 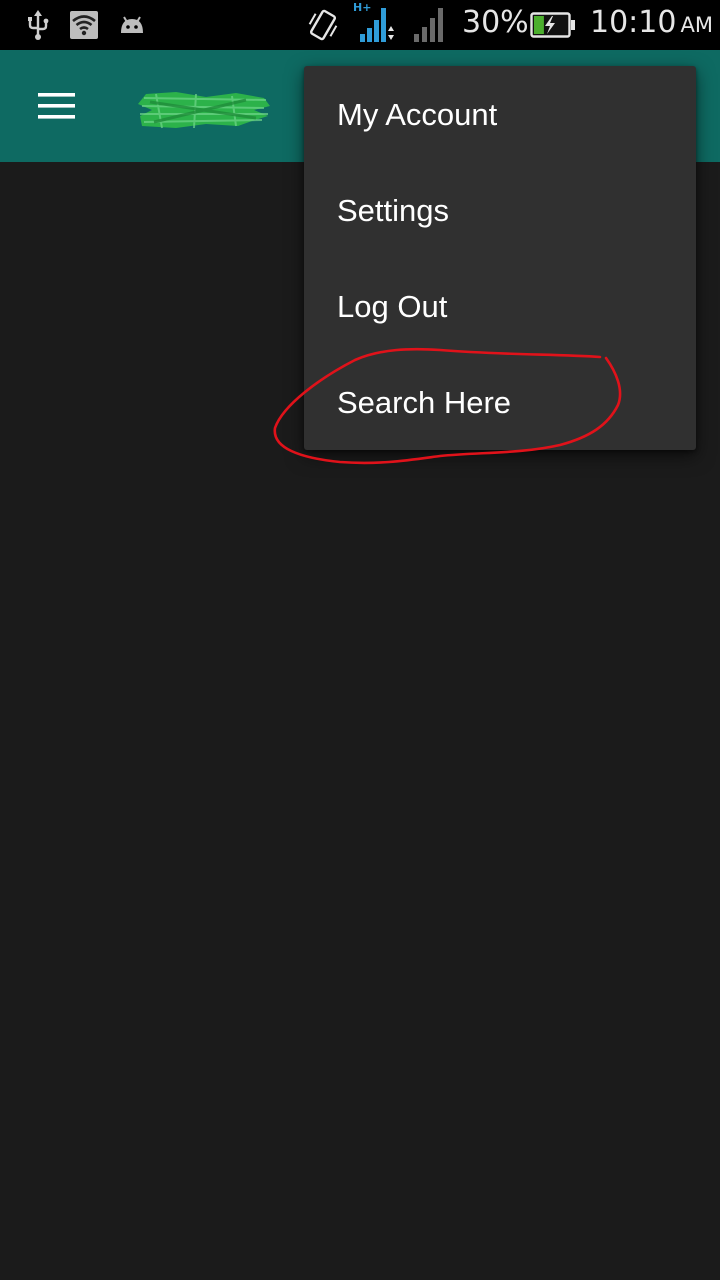 I want to click on battery-charging-icon, so click(x=552, y=25).